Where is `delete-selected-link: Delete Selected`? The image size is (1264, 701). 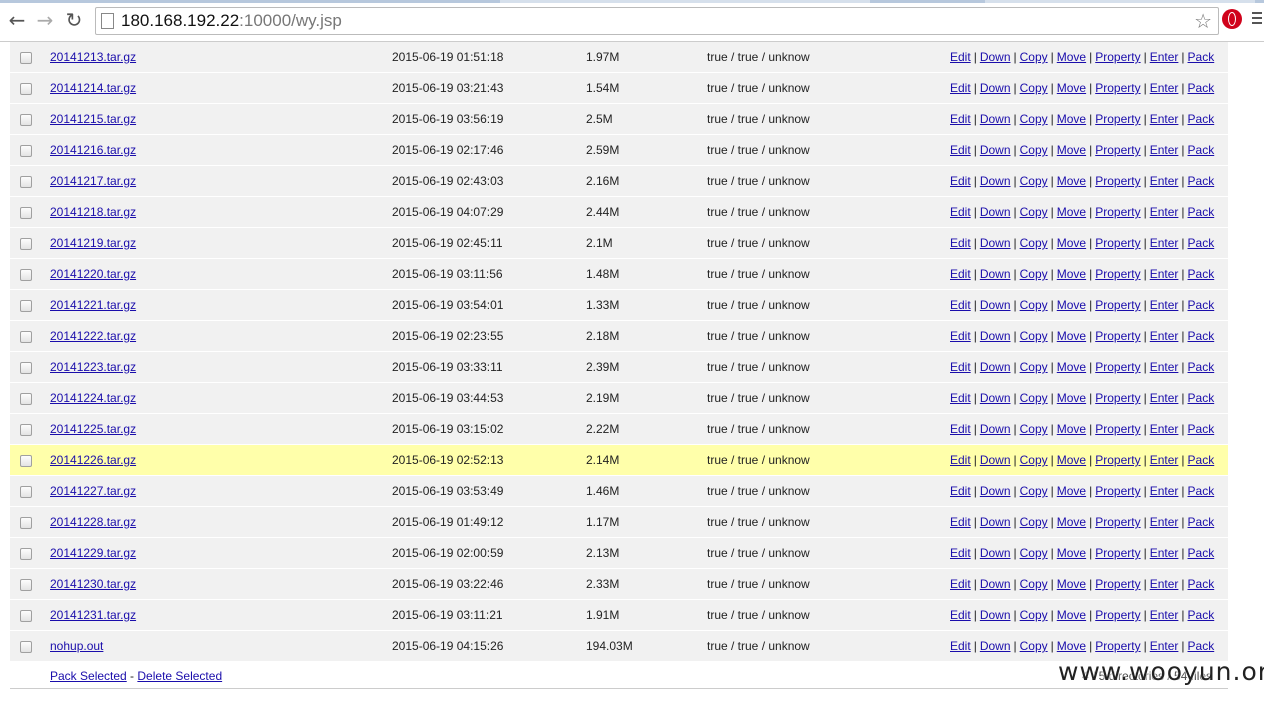 delete-selected-link: Delete Selected is located at coordinates (179, 676).